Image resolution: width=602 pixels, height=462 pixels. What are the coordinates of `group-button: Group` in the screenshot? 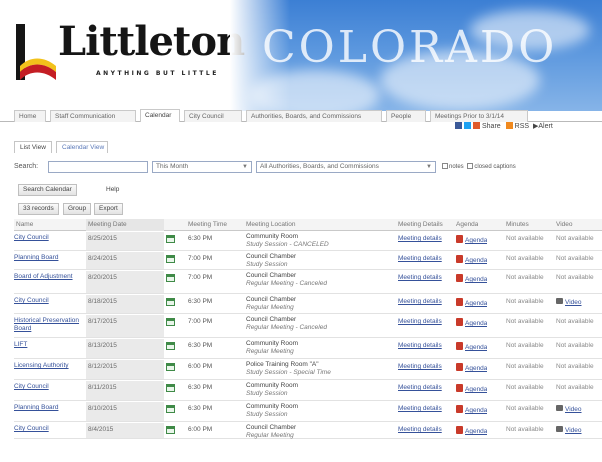 It's located at (77, 209).